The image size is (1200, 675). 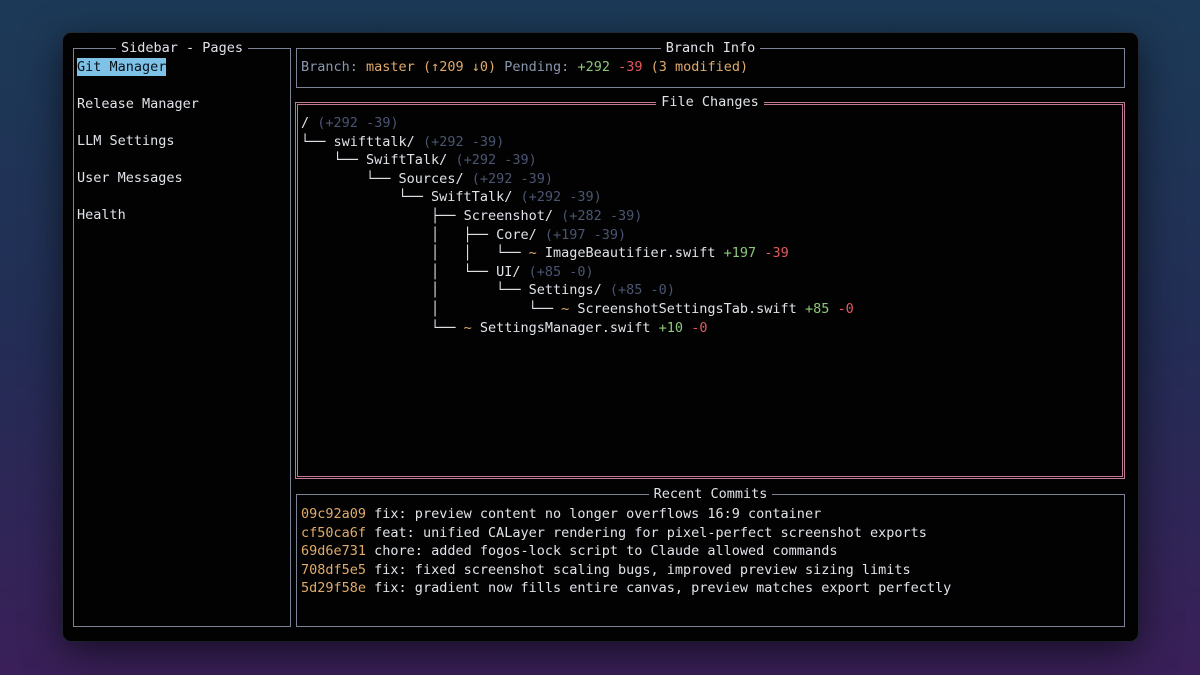 I want to click on tree-file-name: ImageBeautifier.swift, so click(x=630, y=253).